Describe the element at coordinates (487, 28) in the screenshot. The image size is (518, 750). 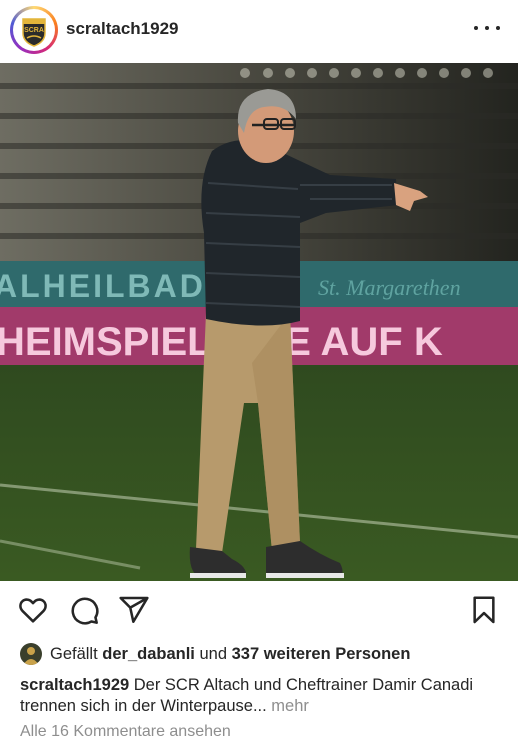
I see `more-horizontal-icon` at that location.